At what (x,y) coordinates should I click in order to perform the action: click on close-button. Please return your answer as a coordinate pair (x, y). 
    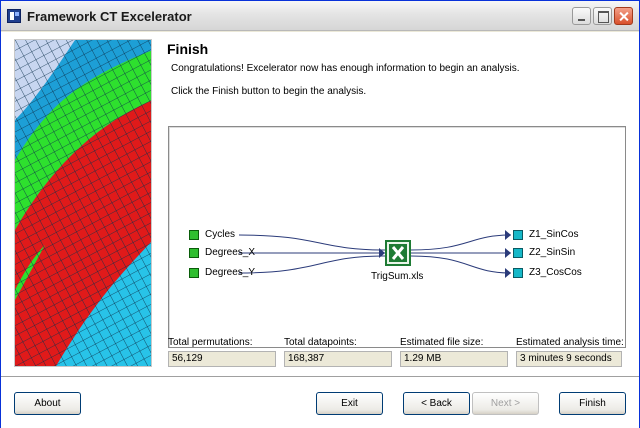
    Looking at the image, I should click on (623, 16).